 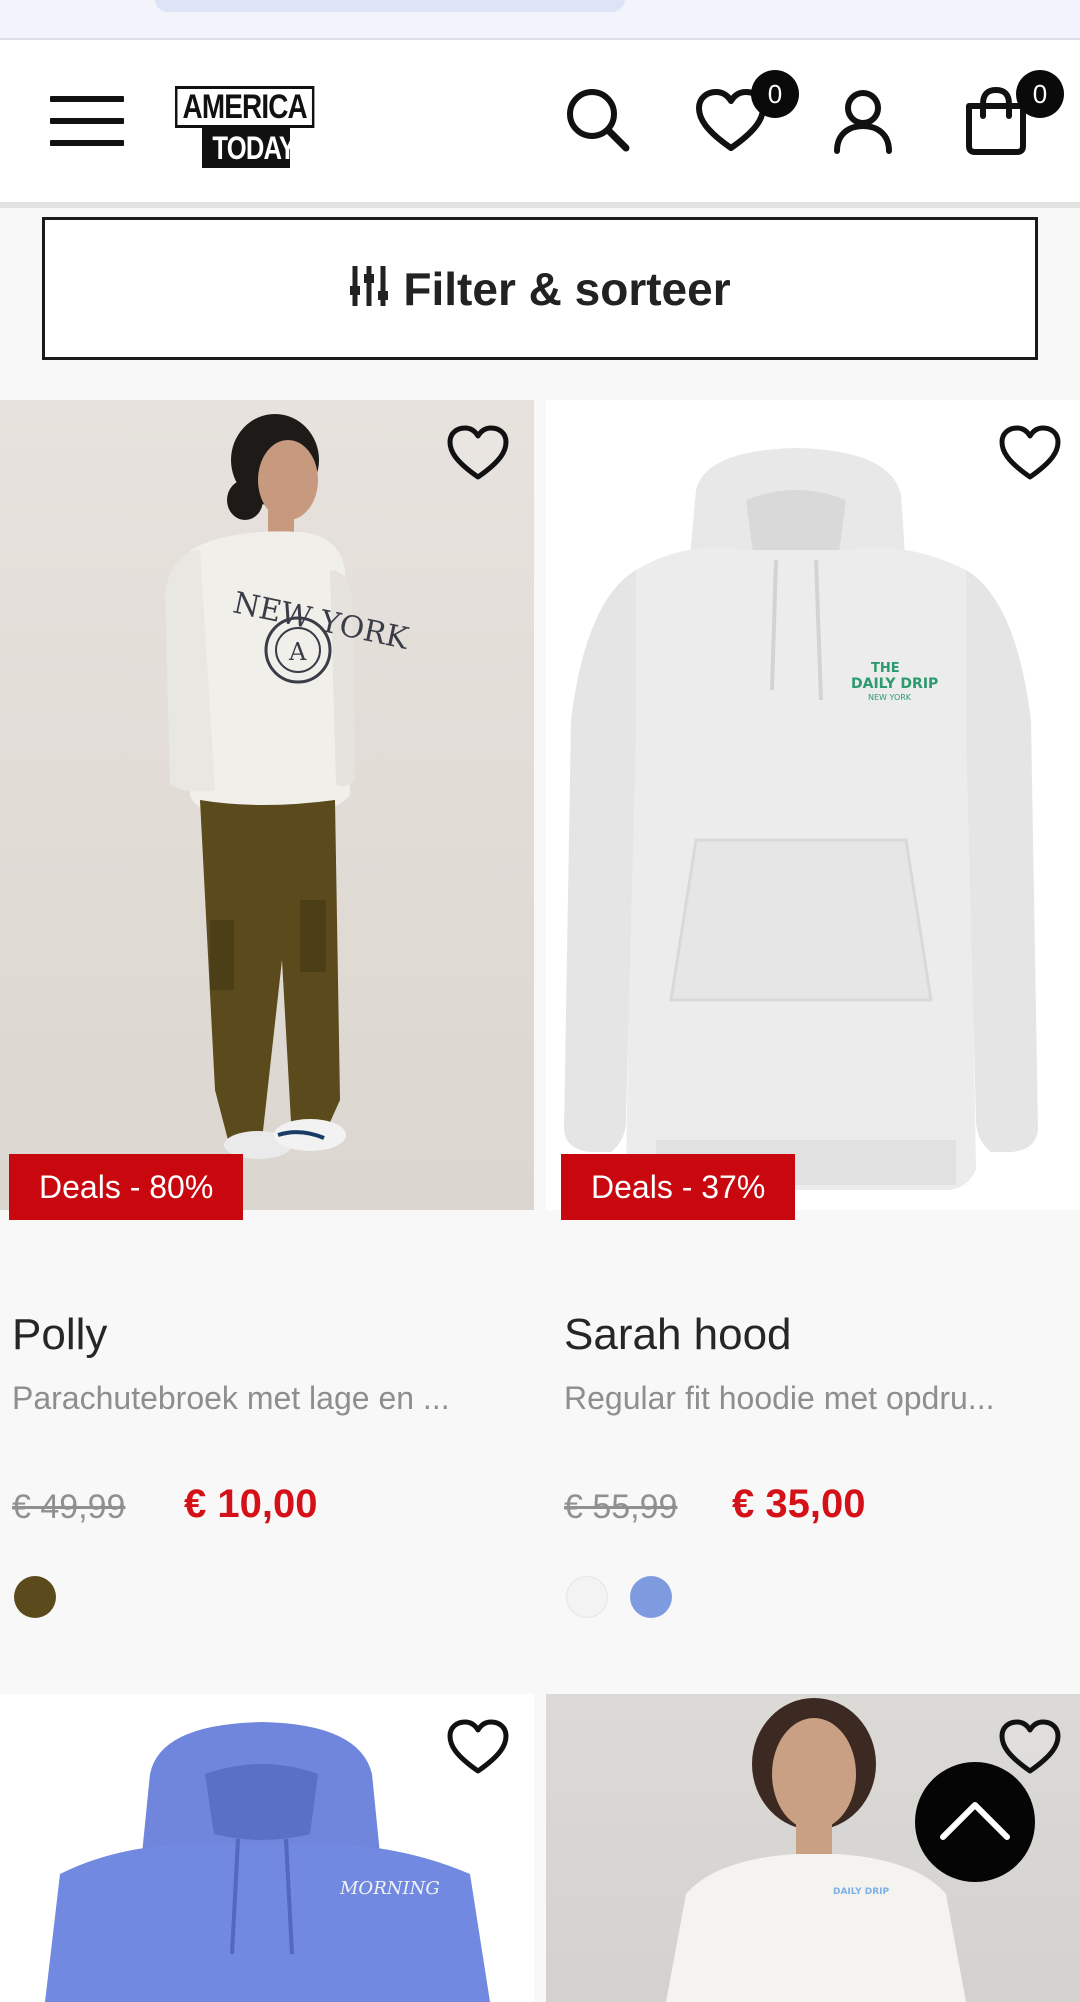 I want to click on chevron-up-icon, so click(x=975, y=1821).